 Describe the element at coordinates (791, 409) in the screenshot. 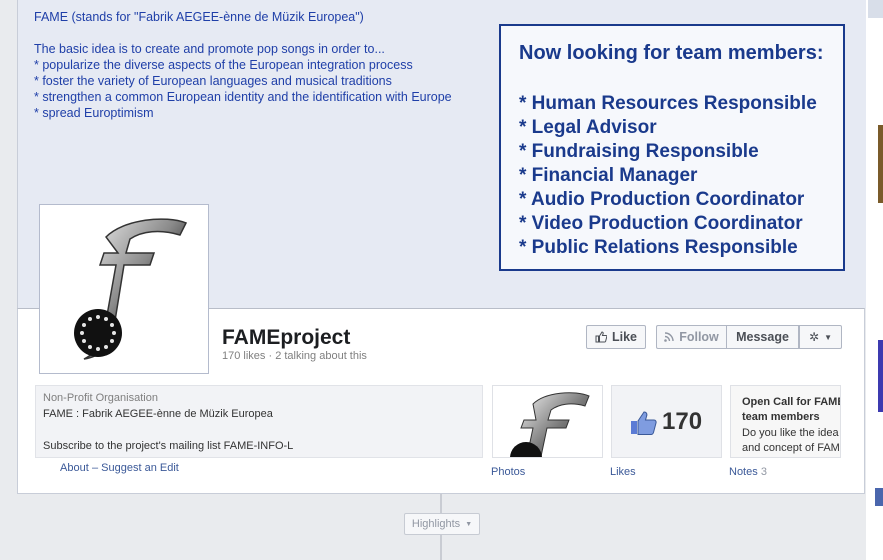

I see `note-title: Open Call for FAME team members` at that location.